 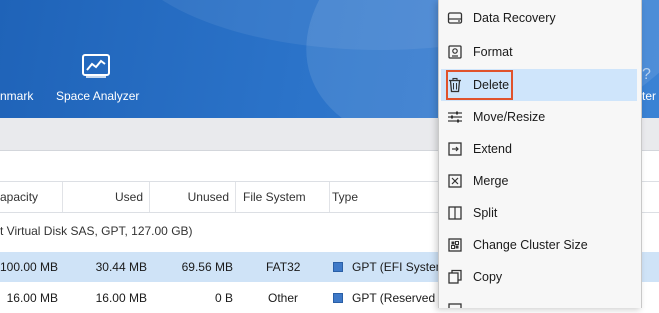 What do you see at coordinates (492, 149) in the screenshot?
I see `menu-item-label: Extend` at bounding box center [492, 149].